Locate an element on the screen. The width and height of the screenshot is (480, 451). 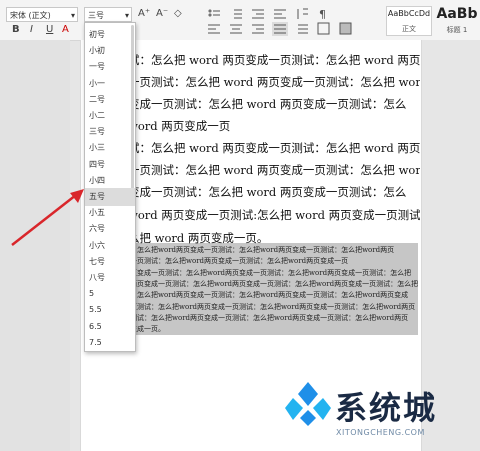
outdent-icon is located at coordinates (280, 14).